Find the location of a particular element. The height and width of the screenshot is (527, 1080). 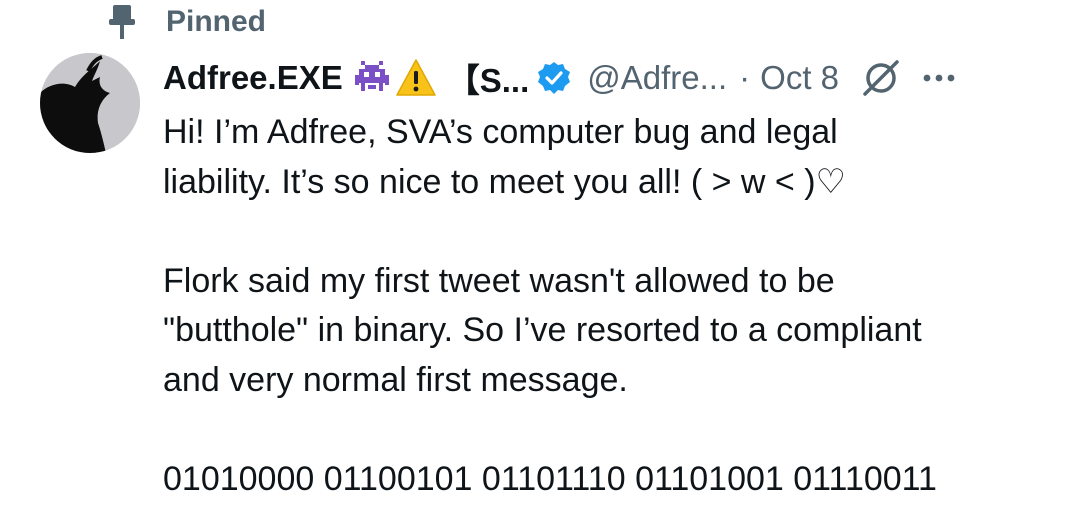

tweet-line: and very normal first message. is located at coordinates (395, 379).